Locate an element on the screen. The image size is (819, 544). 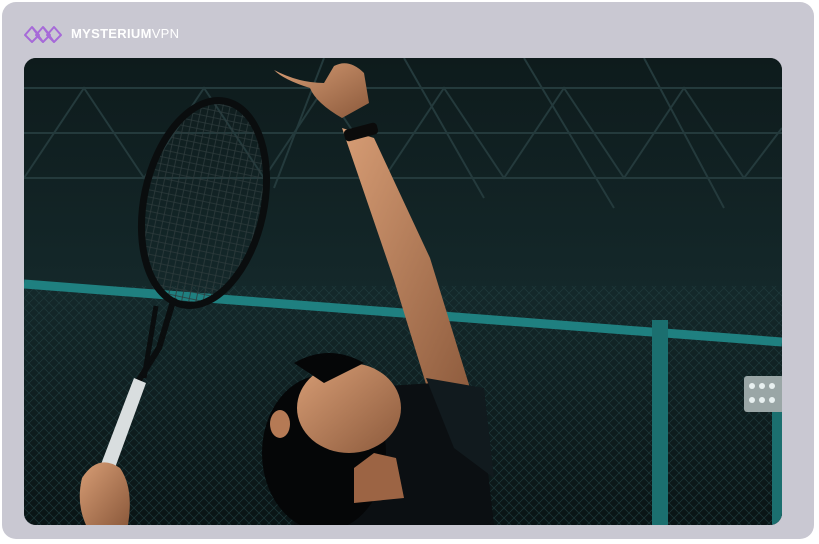
brand-name-light: VPN is located at coordinates (165, 33).